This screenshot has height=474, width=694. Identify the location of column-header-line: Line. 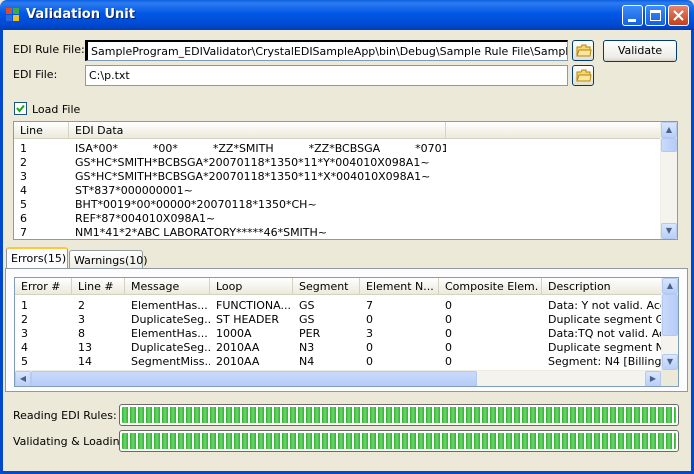
(41, 130).